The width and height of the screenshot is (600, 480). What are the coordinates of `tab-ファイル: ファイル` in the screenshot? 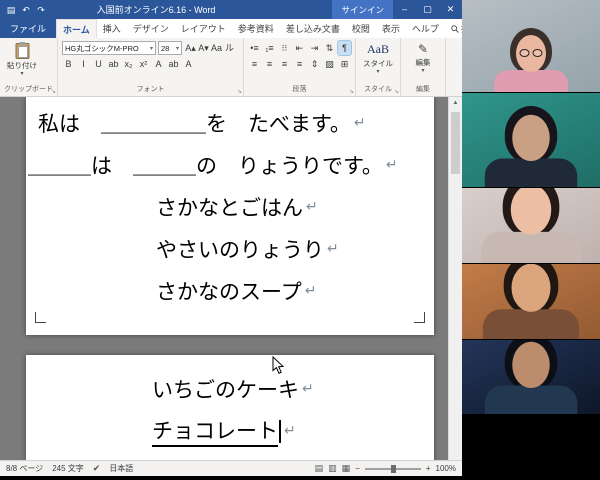 It's located at (28, 28).